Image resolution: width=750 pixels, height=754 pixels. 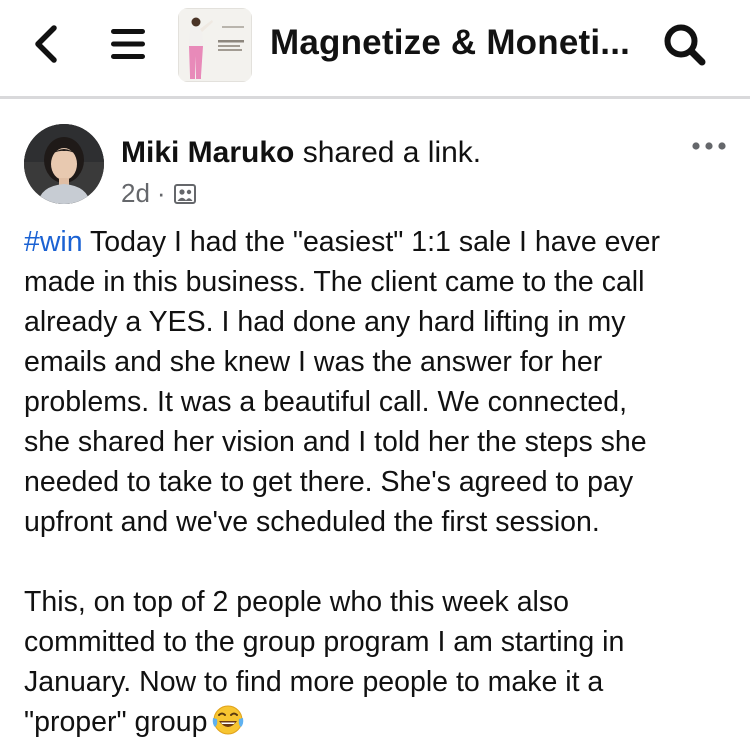 I want to click on back-button, so click(x=46, y=44).